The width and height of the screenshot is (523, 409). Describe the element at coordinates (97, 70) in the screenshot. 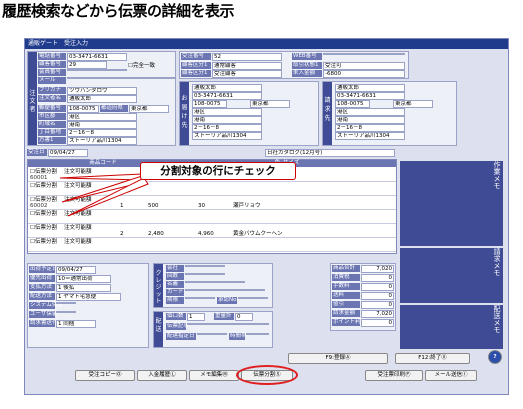

I see `member-no-field` at that location.